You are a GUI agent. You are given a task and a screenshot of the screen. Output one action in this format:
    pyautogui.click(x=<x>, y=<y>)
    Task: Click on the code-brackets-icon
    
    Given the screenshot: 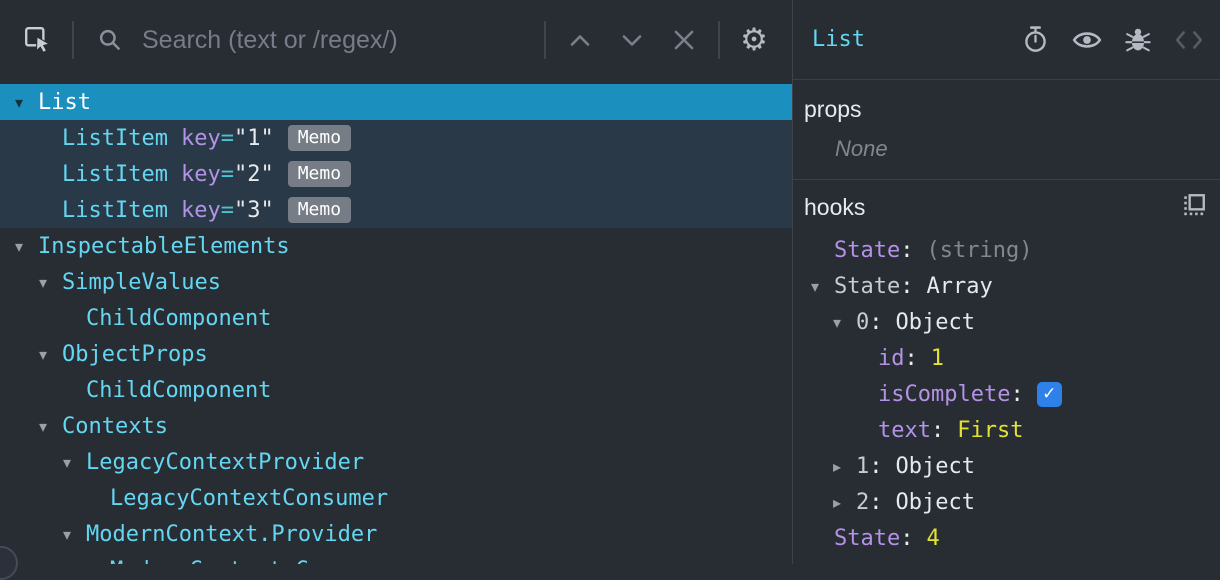 What is the action you would take?
    pyautogui.click(x=1189, y=39)
    